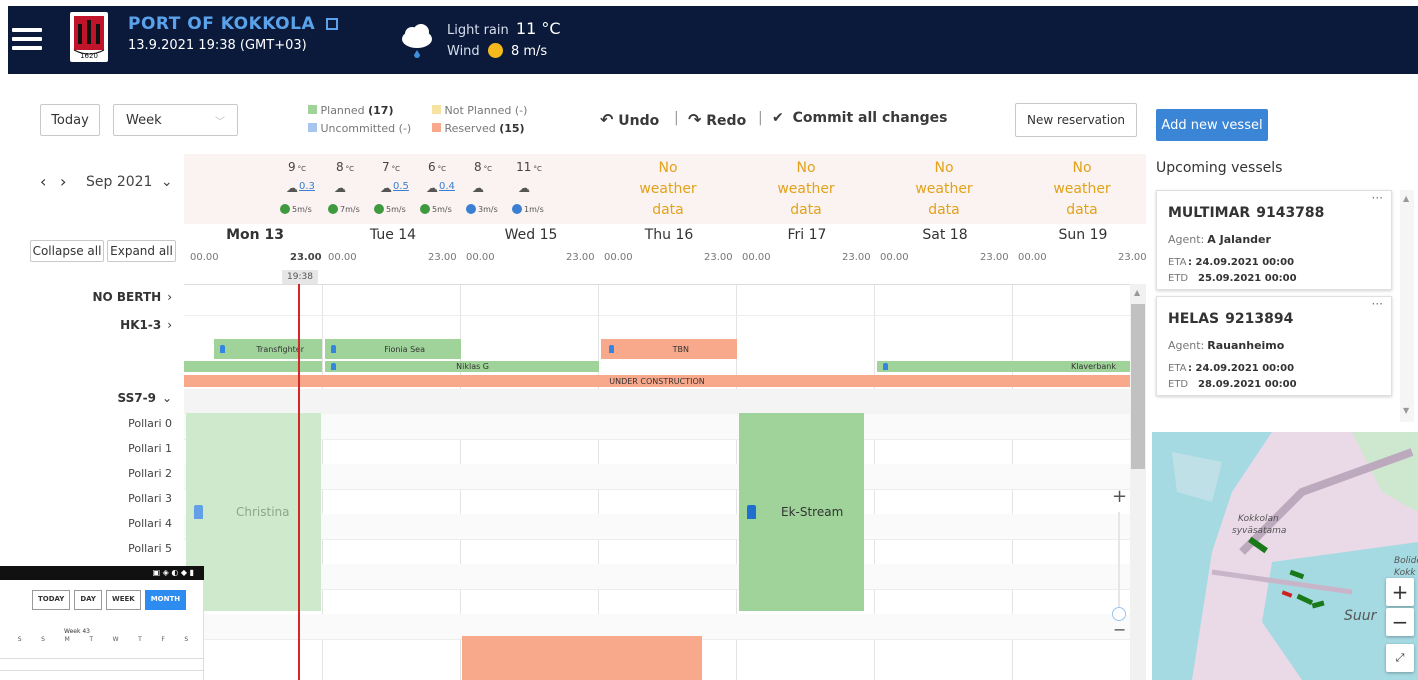 The height and width of the screenshot is (680, 1418). Describe the element at coordinates (1186, 239) in the screenshot. I see `agent-label: Agent:` at that location.